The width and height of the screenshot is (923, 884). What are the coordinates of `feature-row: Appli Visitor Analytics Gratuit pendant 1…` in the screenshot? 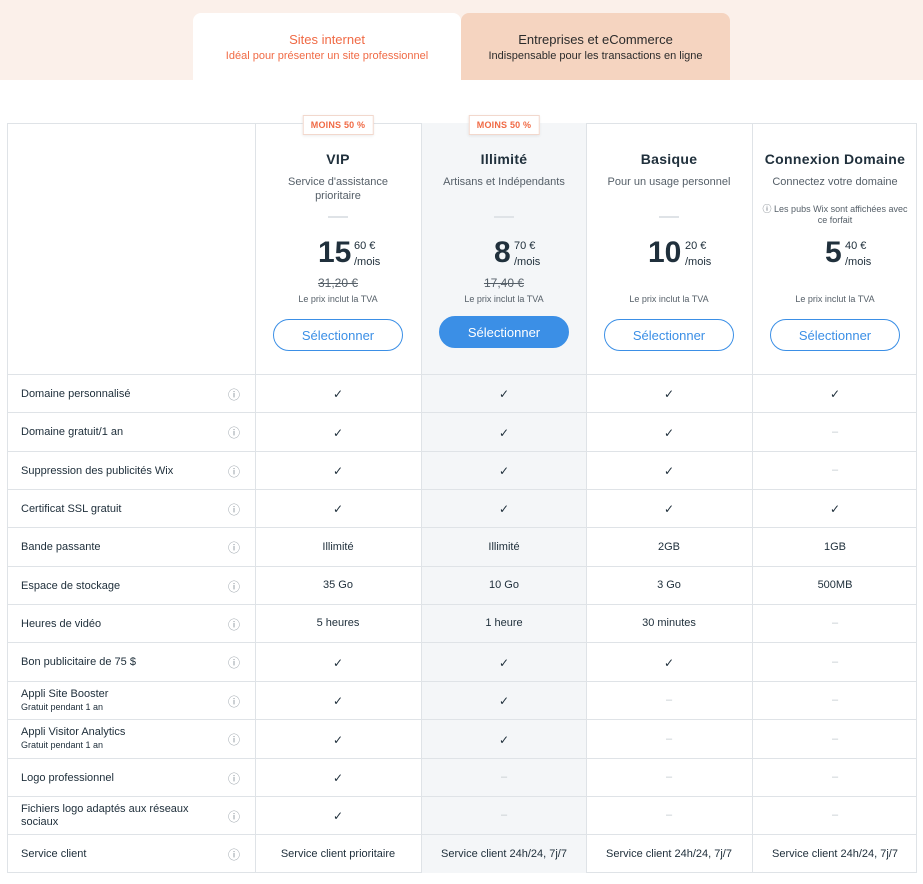 It's located at (462, 738).